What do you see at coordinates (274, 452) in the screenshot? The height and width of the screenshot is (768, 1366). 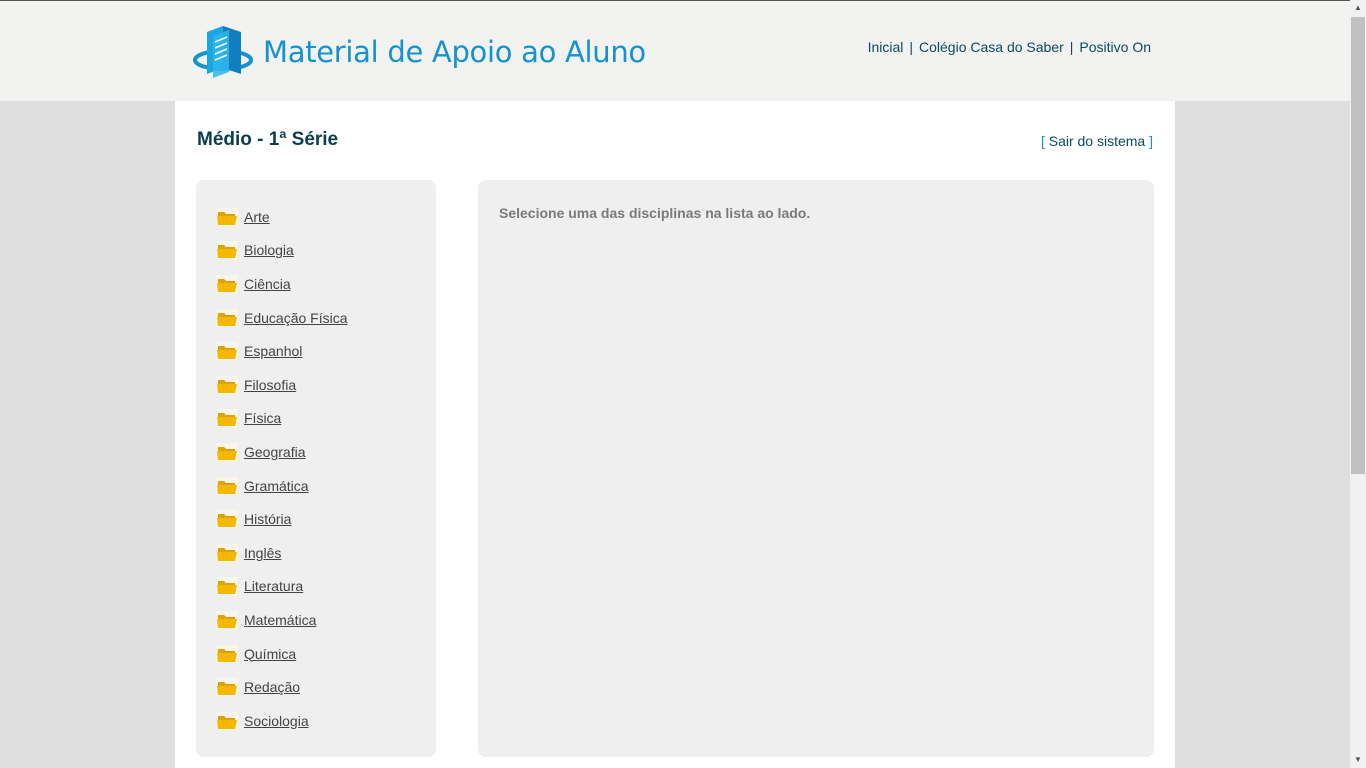 I see `subject-link: Geografia` at bounding box center [274, 452].